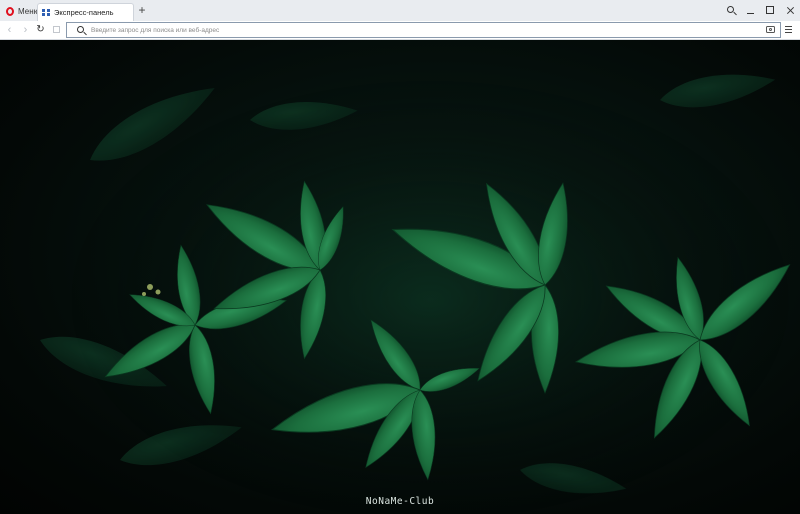 This screenshot has height=514, width=800. I want to click on settings-sliders-icon, so click(788, 27).